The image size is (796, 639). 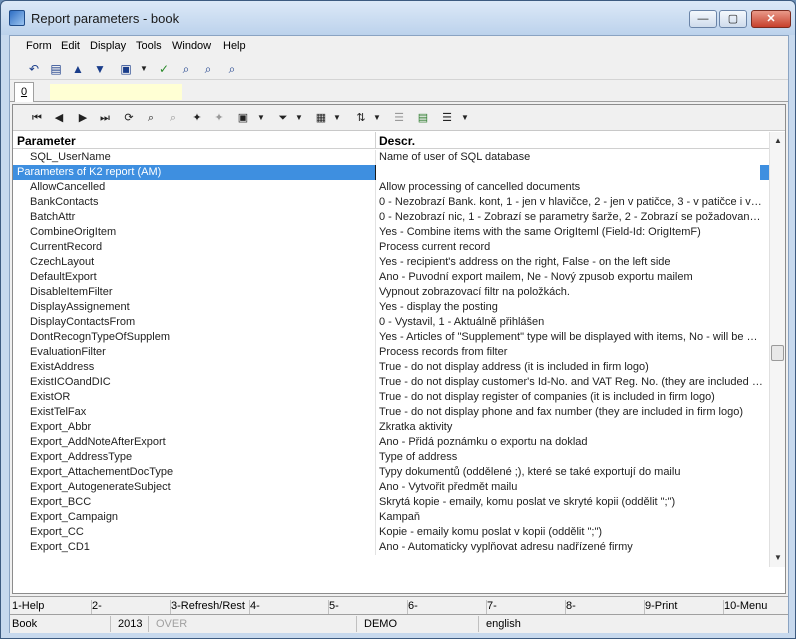 What do you see at coordinates (37, 118) in the screenshot?
I see `first-record-icon: ⏮` at bounding box center [37, 118].